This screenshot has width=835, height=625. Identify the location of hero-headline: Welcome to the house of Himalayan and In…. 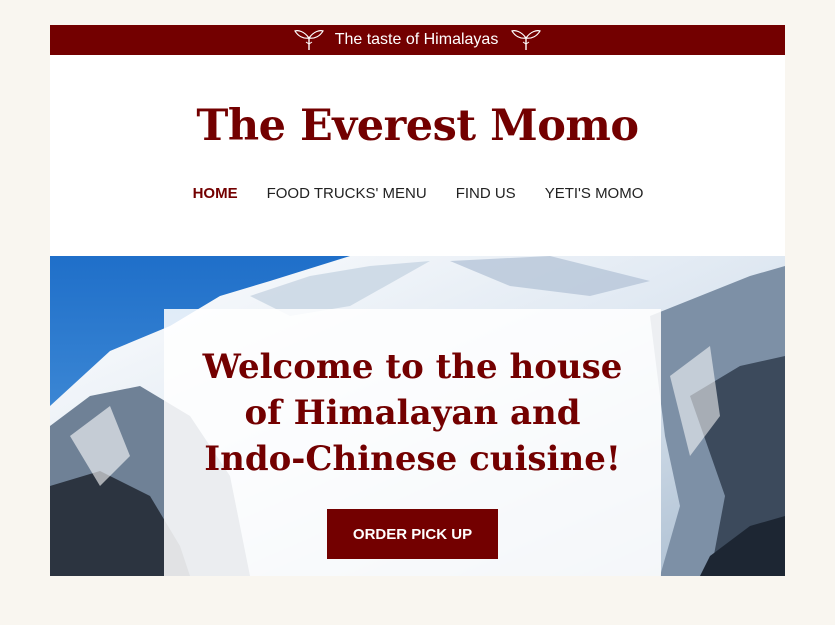
(412, 413).